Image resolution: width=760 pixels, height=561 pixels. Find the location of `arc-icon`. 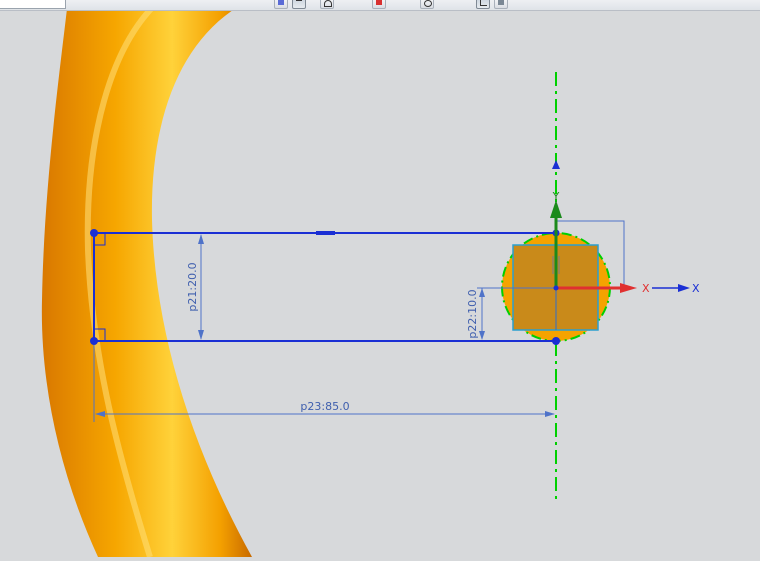

arc-icon is located at coordinates (327, 4).